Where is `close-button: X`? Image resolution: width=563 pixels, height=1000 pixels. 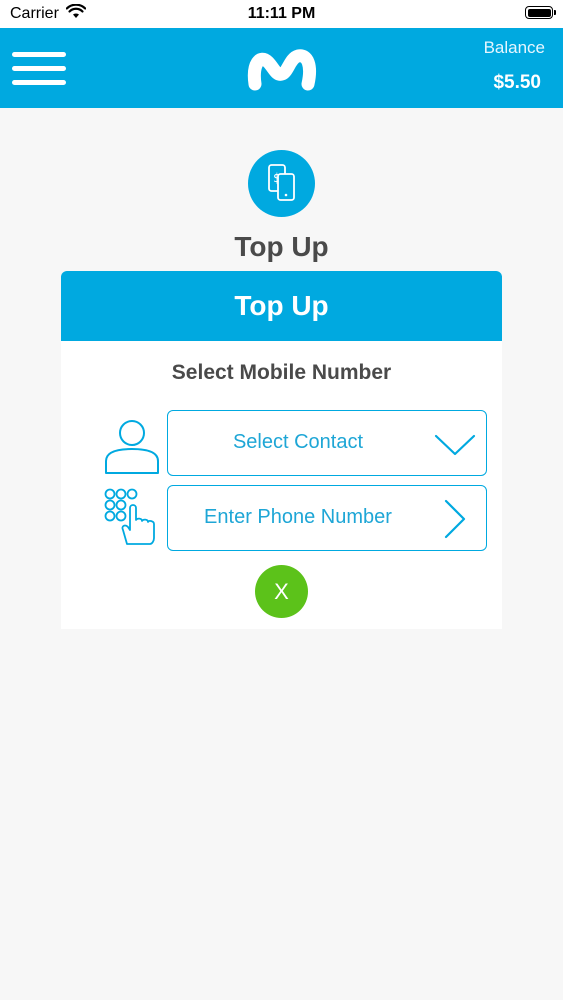
close-button: X is located at coordinates (281, 591).